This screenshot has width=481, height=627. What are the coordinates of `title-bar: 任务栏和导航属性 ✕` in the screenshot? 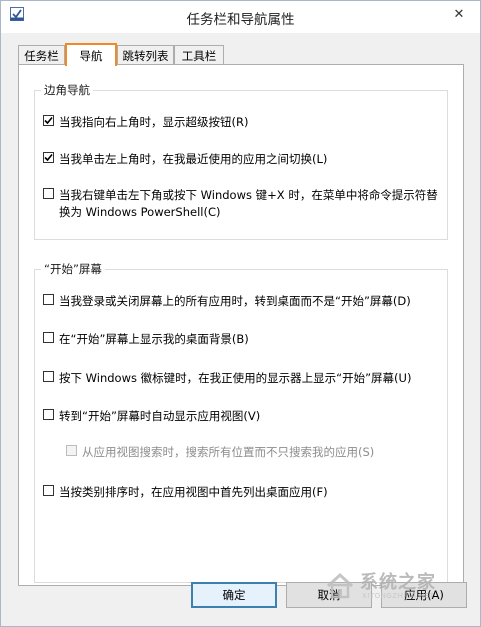 It's located at (240, 17).